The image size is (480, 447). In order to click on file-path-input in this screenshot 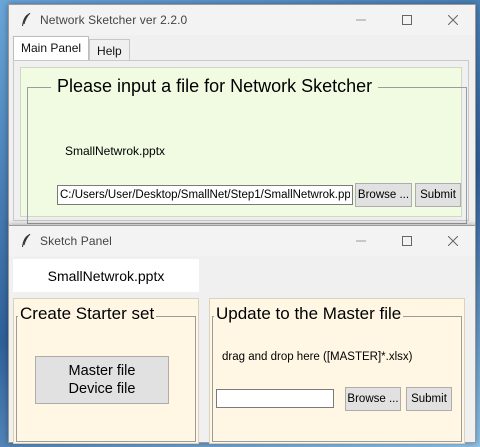, I will do `click(205, 195)`.